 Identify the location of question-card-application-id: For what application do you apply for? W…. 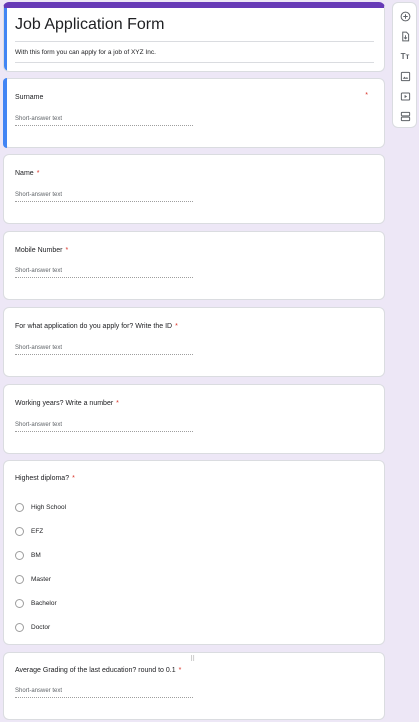
(194, 342).